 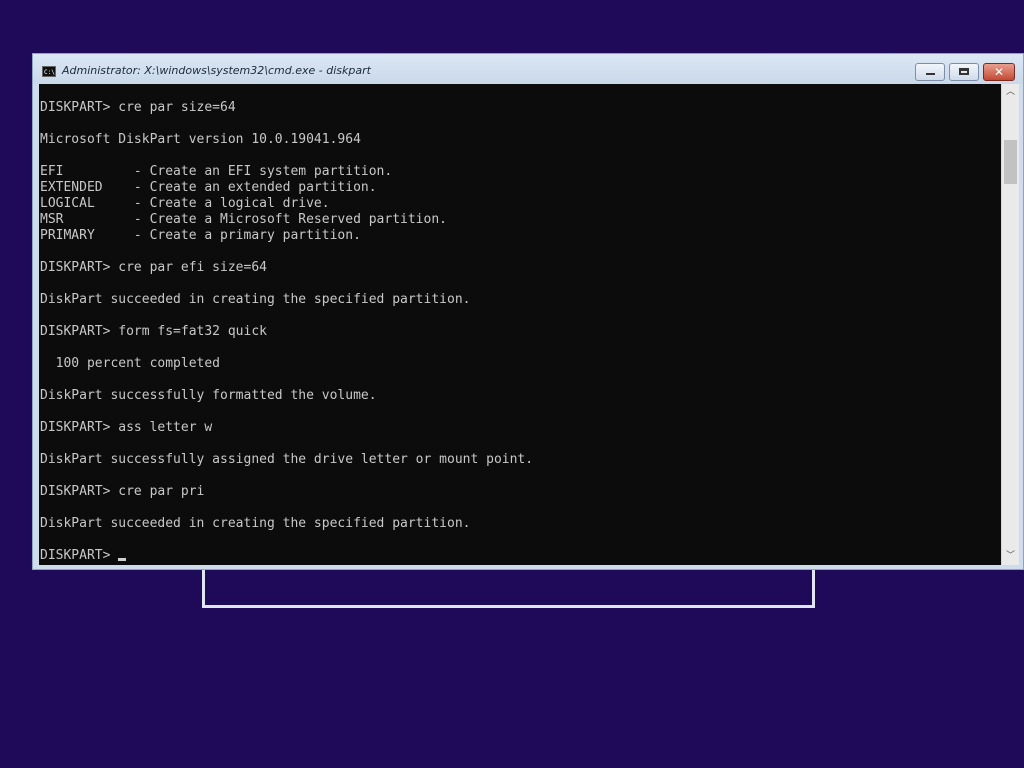 What do you see at coordinates (185, 203) in the screenshot?
I see `console-line: LOGICAL - Create a logical drive.` at bounding box center [185, 203].